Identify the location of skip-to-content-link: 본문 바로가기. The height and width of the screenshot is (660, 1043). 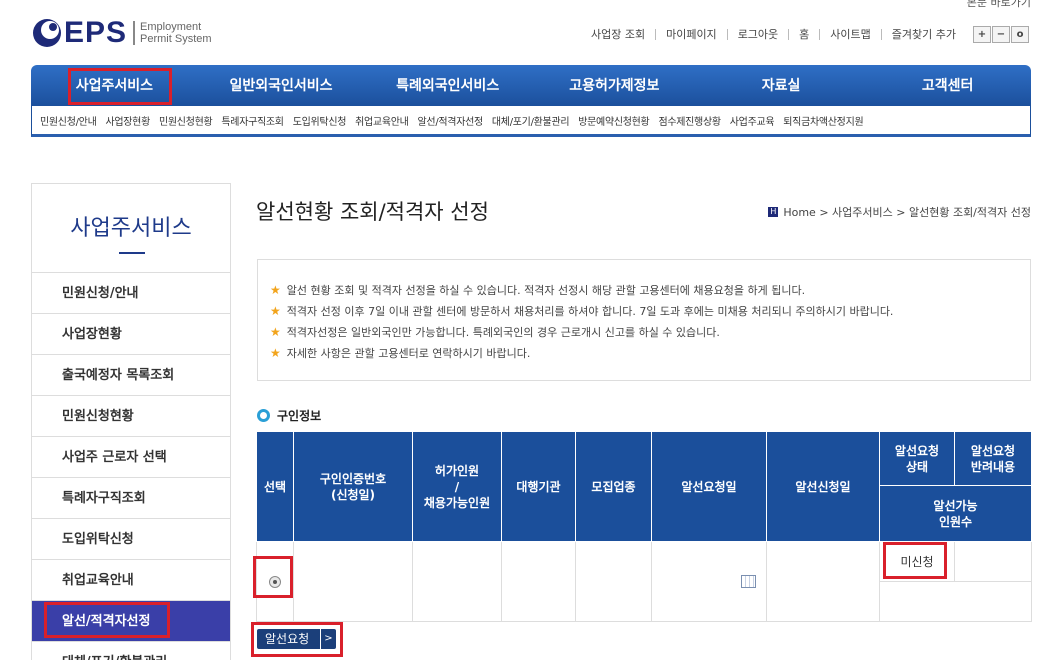
(999, 5).